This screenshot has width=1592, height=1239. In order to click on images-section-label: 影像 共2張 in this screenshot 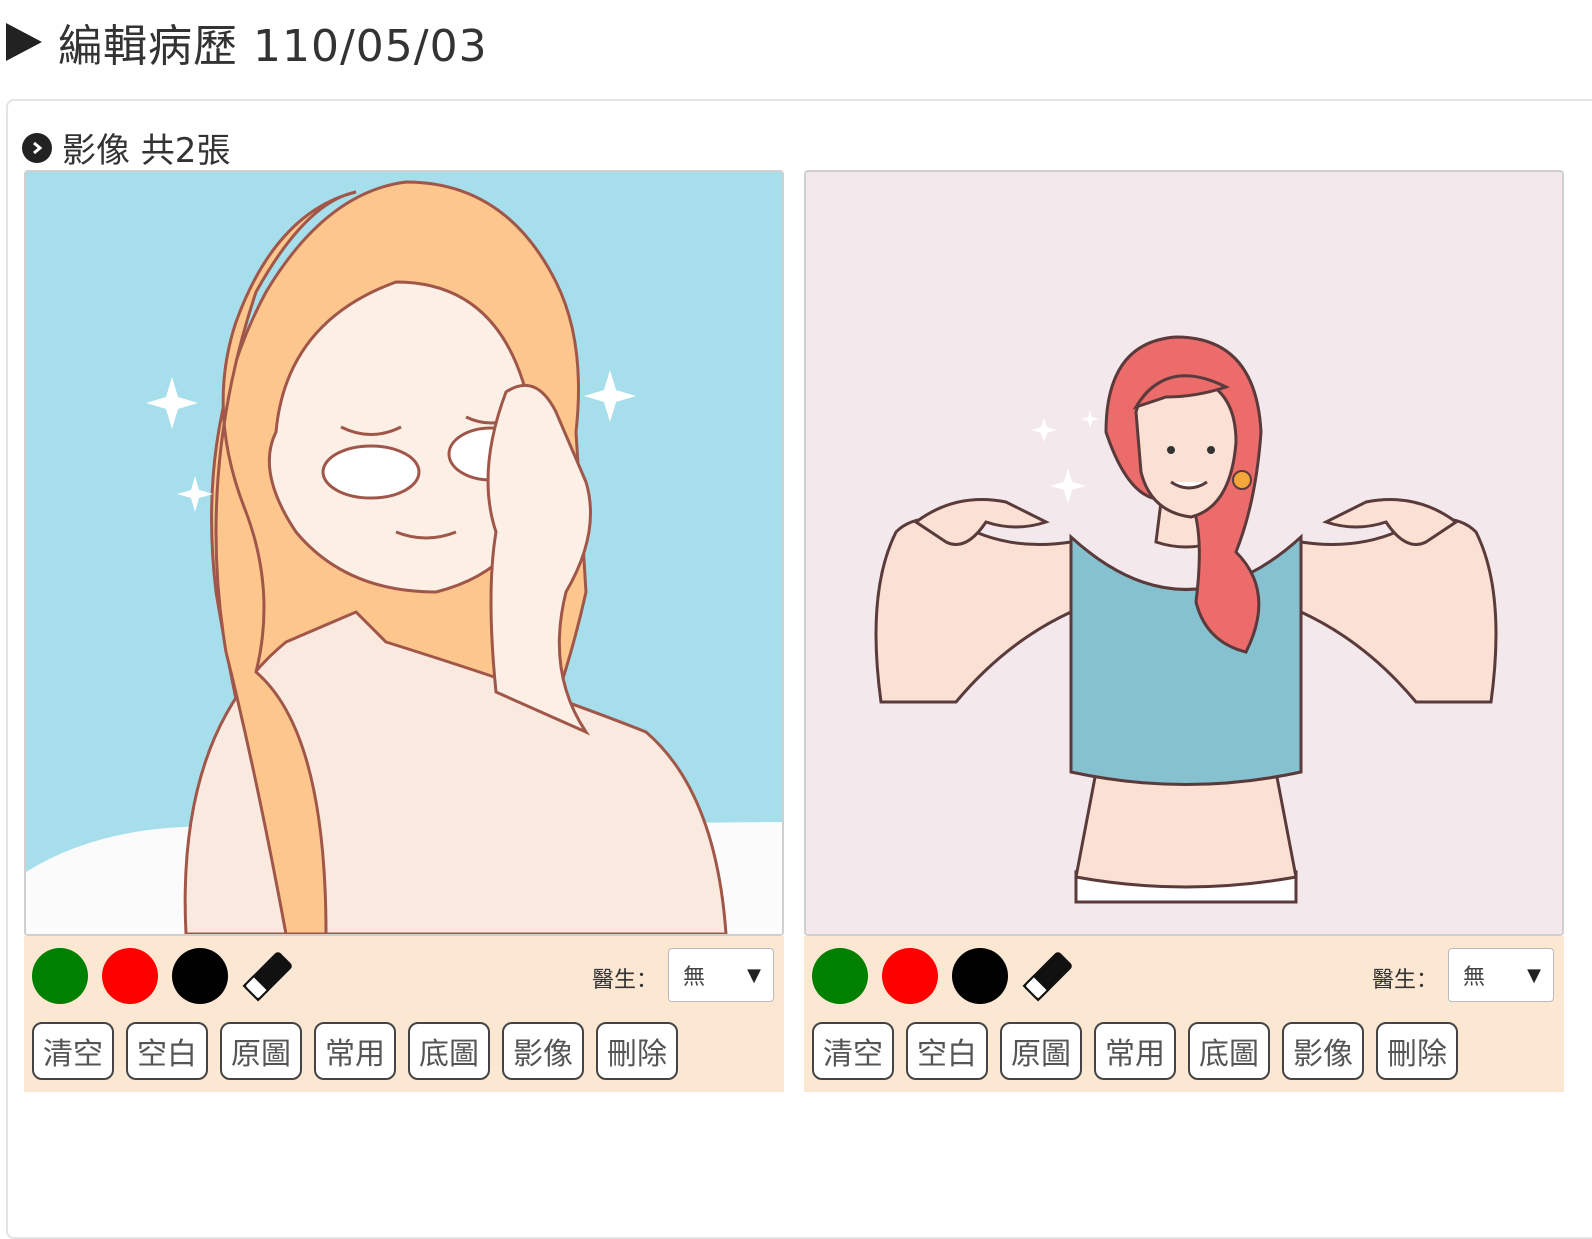, I will do `click(146, 151)`.